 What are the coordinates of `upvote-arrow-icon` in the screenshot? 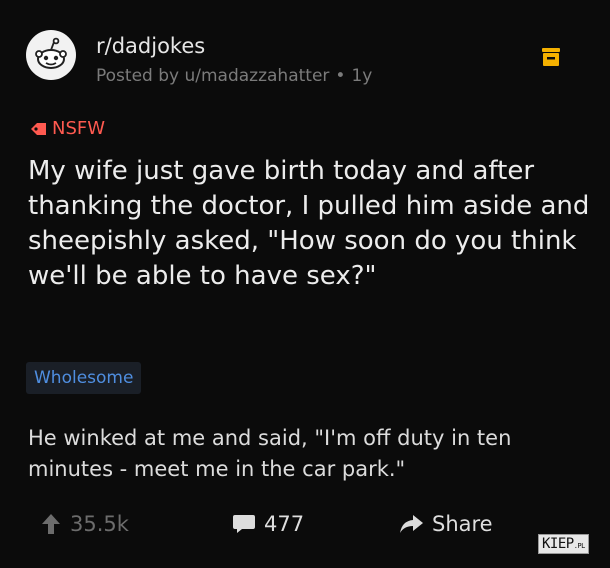 It's located at (51, 524).